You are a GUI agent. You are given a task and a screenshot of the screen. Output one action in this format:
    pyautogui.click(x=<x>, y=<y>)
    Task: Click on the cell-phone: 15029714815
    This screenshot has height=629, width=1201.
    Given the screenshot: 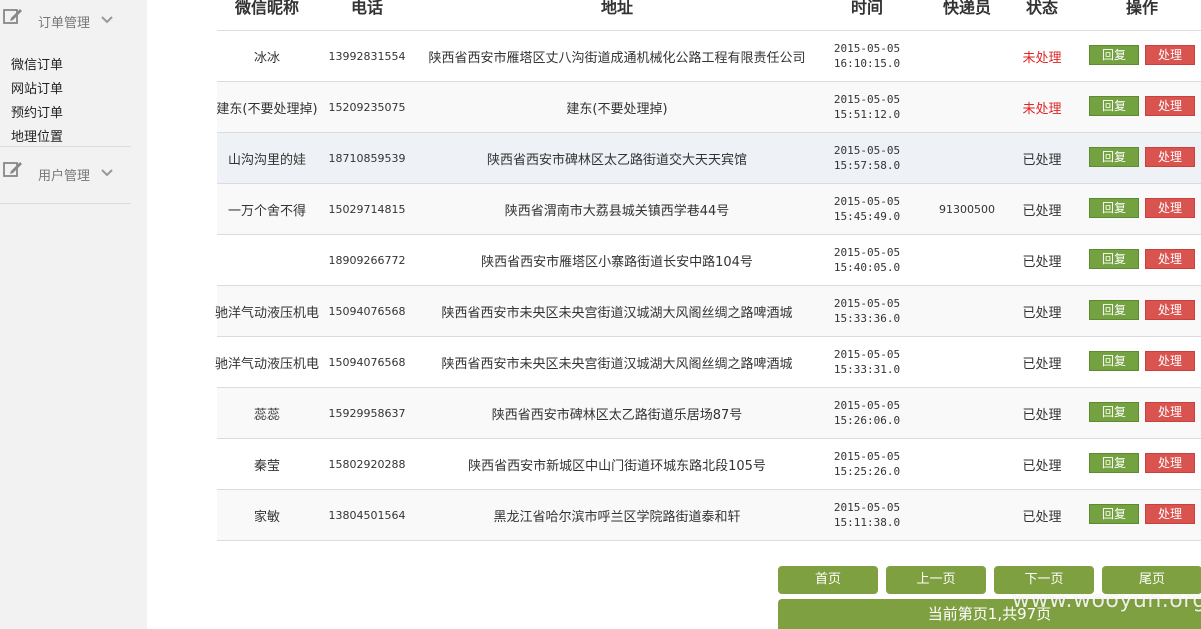 What is the action you would take?
    pyautogui.click(x=367, y=209)
    